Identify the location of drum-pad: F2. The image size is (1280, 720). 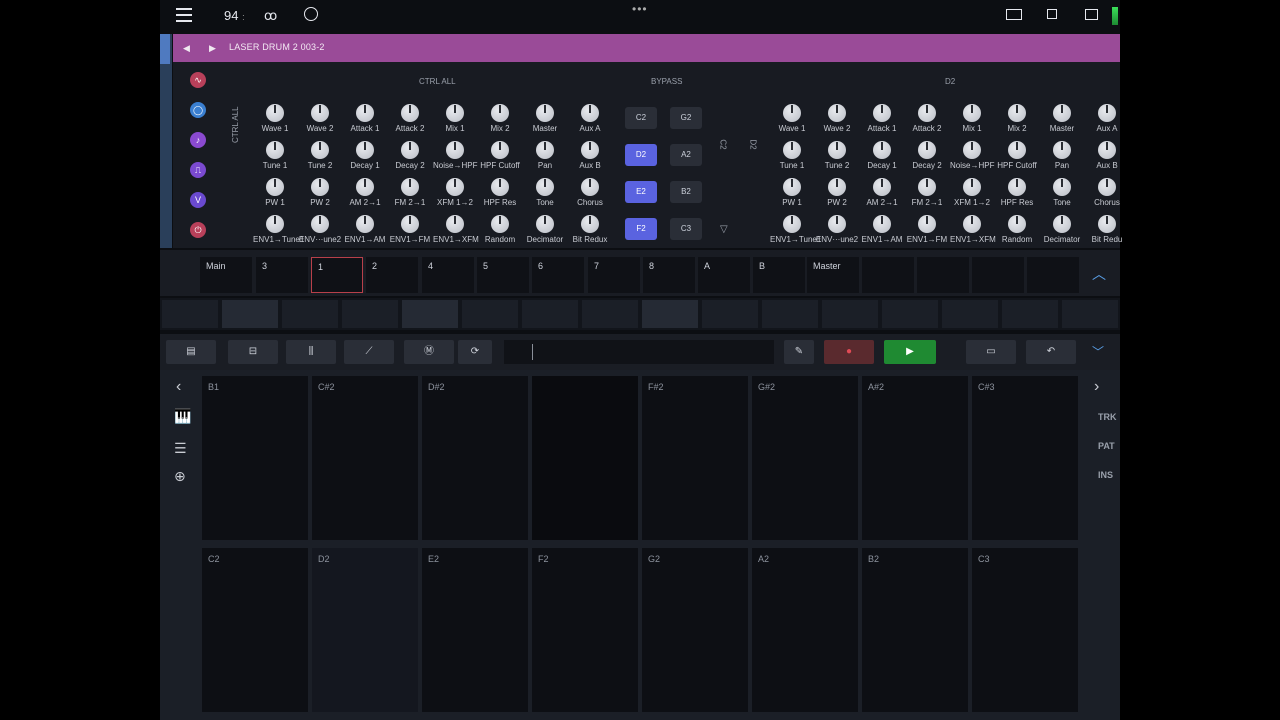
(585, 630).